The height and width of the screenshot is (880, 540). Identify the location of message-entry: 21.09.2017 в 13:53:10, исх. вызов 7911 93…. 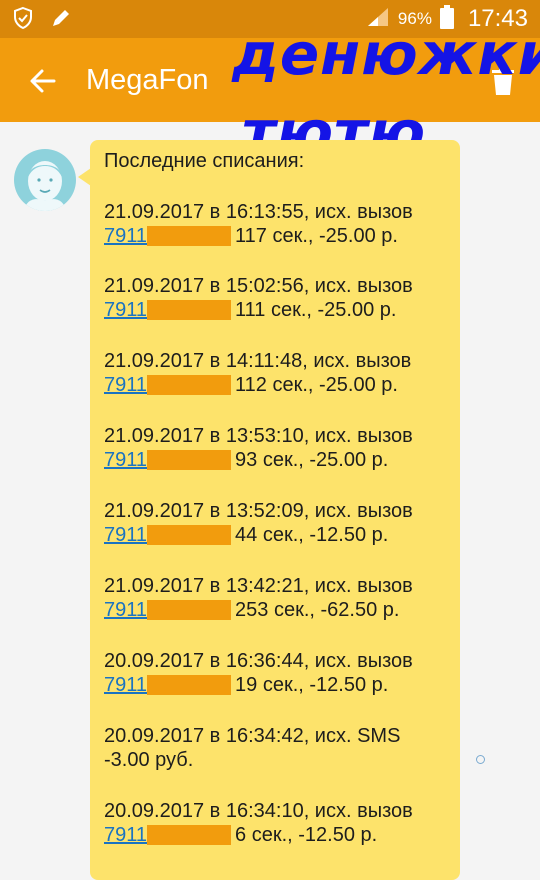
(258, 448).